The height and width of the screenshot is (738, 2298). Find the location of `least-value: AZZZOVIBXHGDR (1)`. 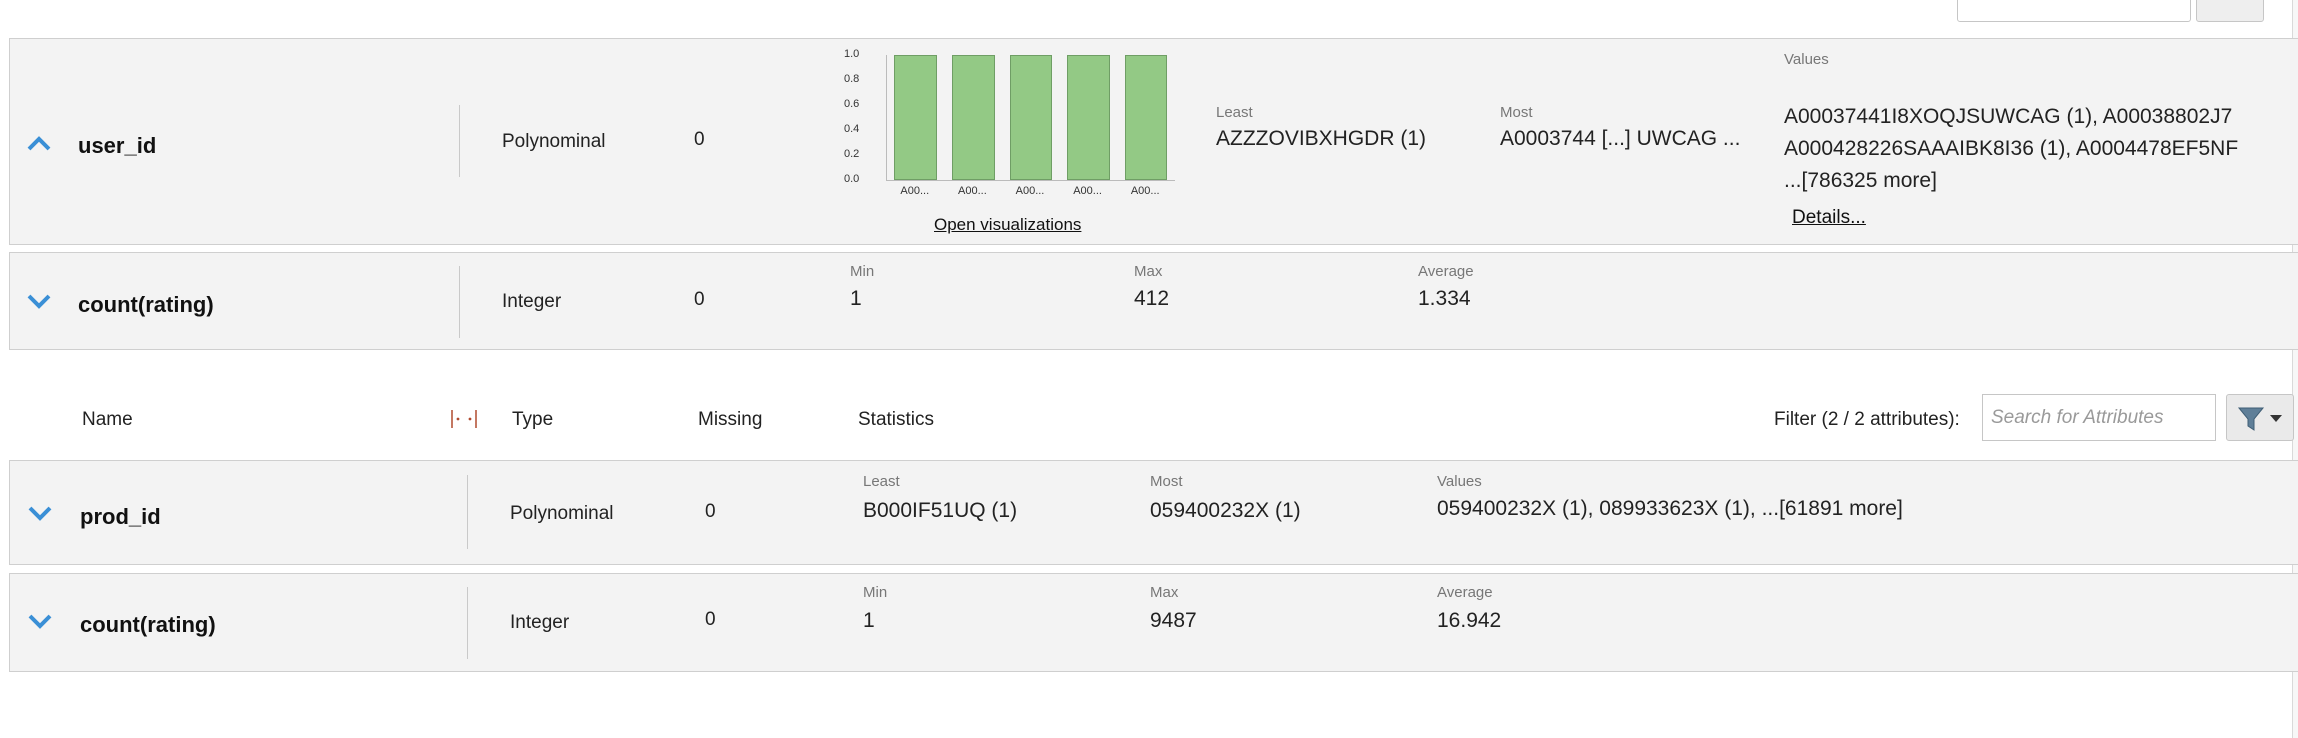

least-value: AZZZOVIBXHGDR (1) is located at coordinates (1321, 138).